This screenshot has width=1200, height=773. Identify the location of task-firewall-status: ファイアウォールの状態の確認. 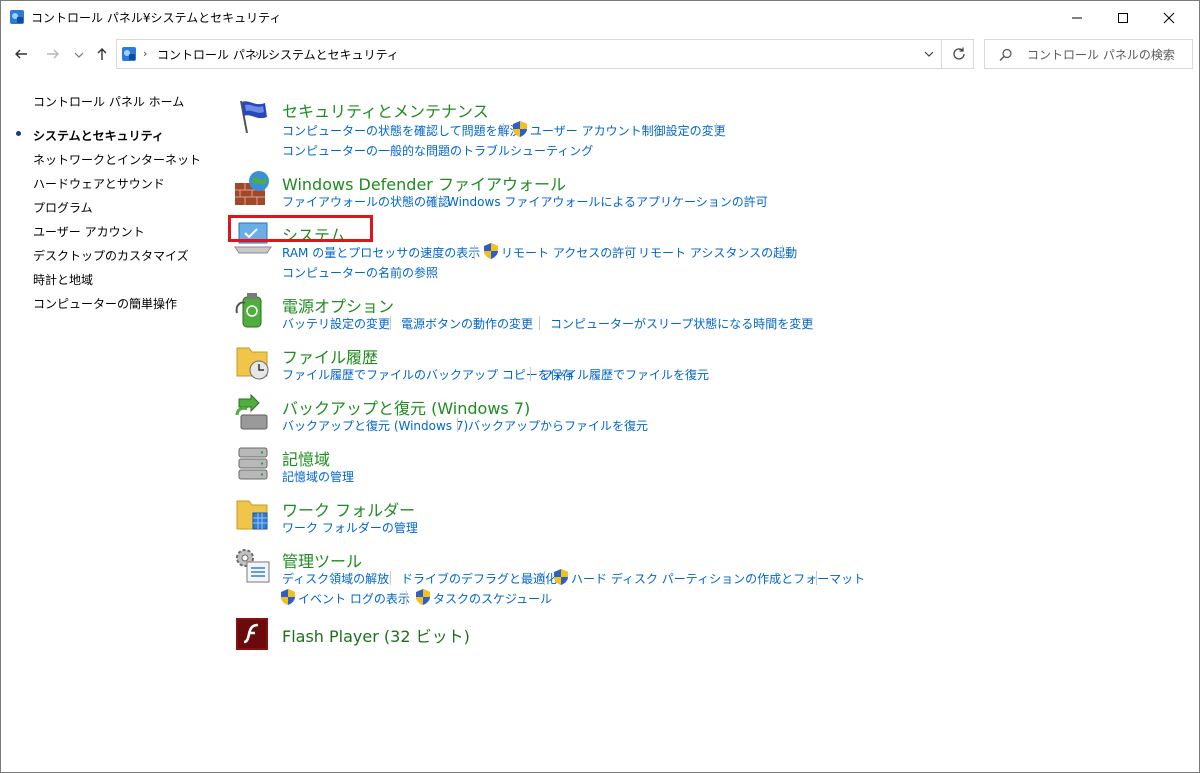
(366, 201).